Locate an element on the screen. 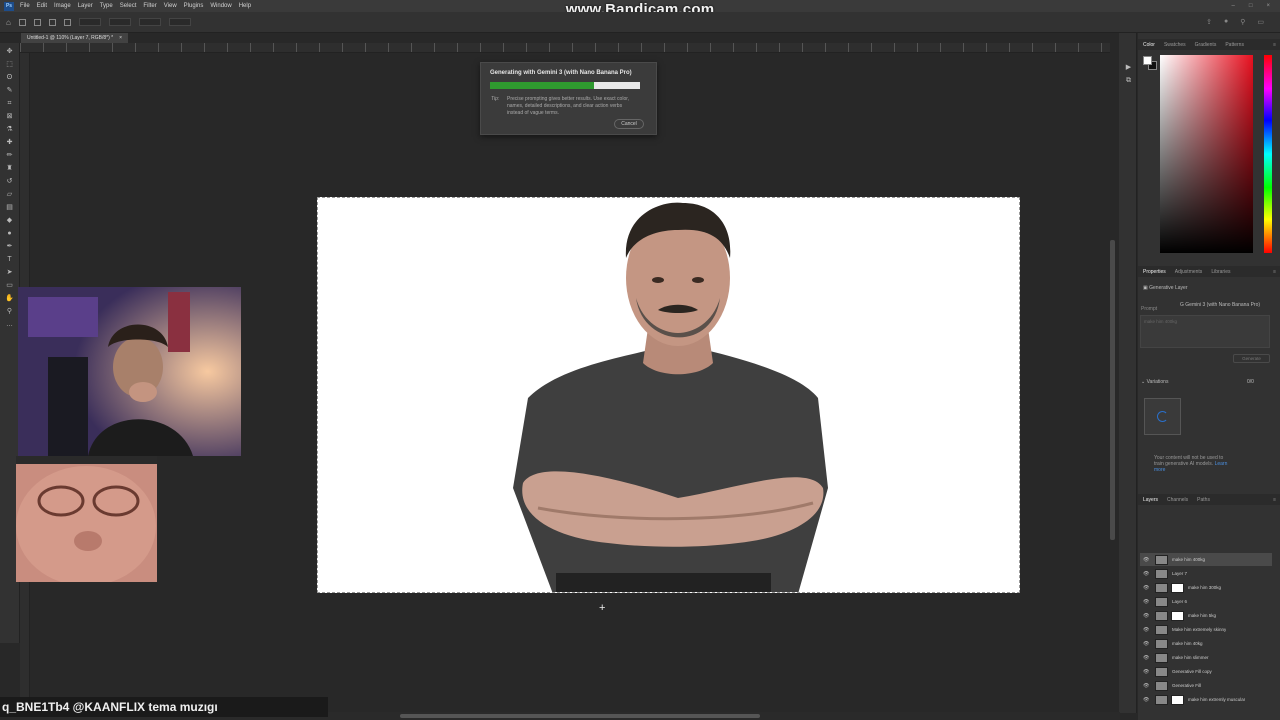 The image size is (1280, 720). add-selection-icon is located at coordinates (52, 22).